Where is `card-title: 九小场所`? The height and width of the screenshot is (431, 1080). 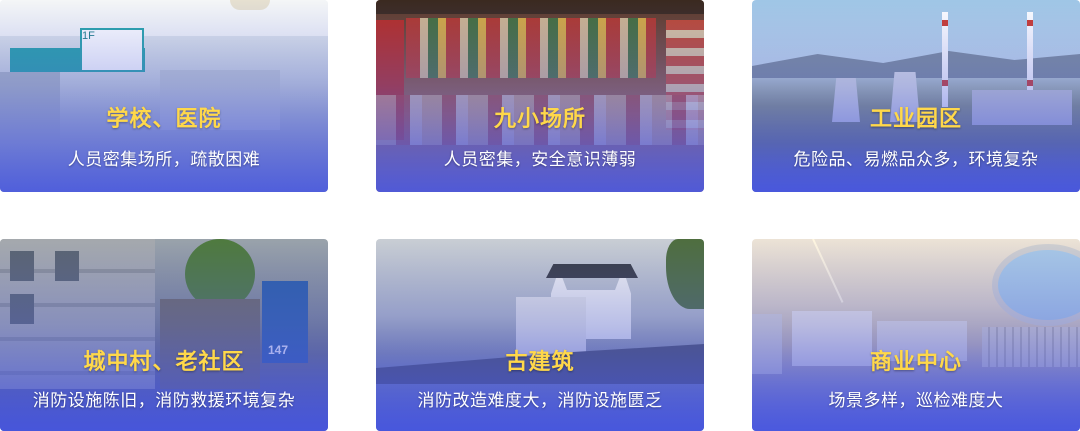
card-title: 九小场所 is located at coordinates (539, 119).